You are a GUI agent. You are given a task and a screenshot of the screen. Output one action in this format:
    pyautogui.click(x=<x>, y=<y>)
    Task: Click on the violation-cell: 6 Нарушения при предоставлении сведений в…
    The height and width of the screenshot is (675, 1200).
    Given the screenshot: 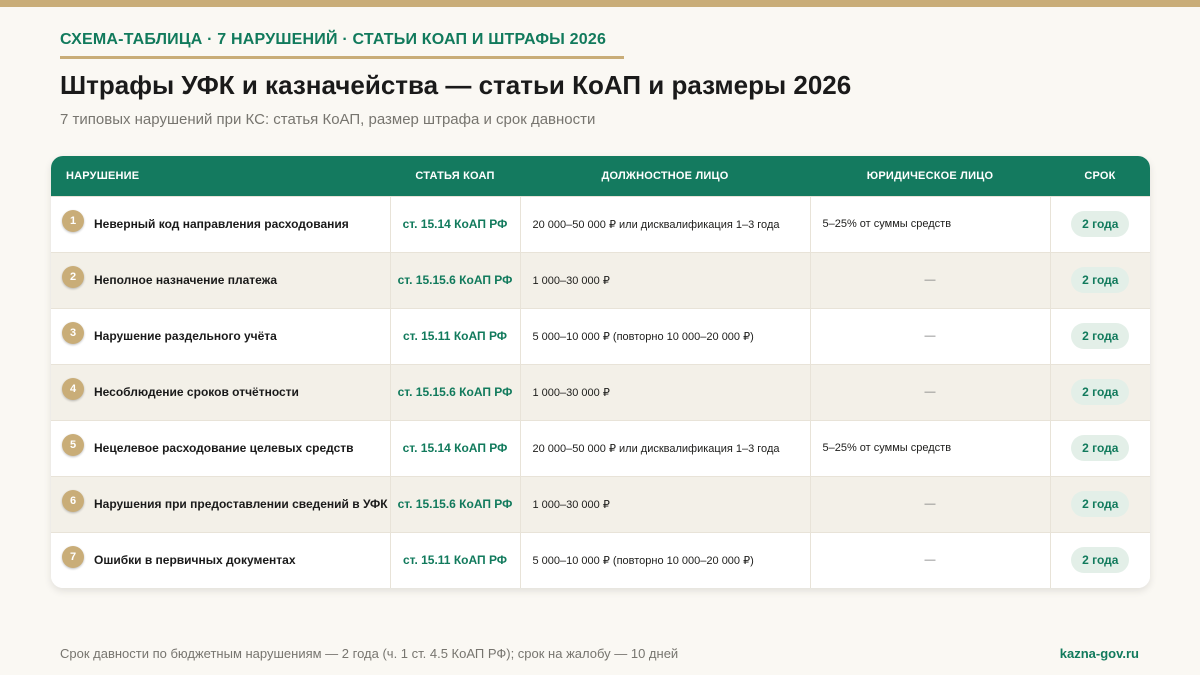 What is the action you would take?
    pyautogui.click(x=220, y=503)
    